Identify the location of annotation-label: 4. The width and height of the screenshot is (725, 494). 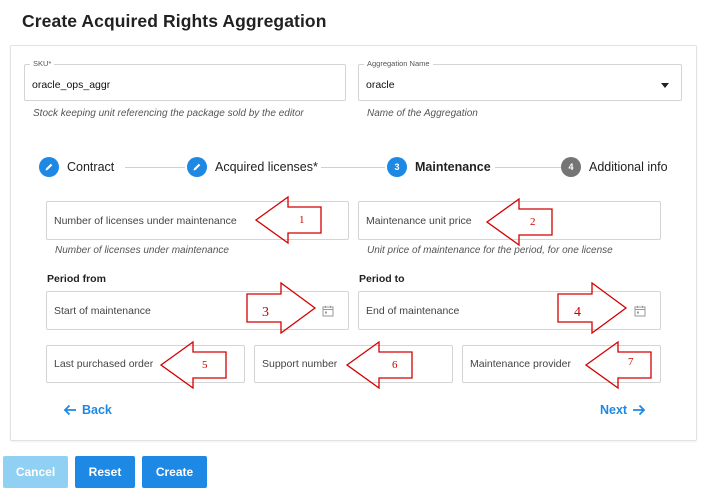
(577, 312).